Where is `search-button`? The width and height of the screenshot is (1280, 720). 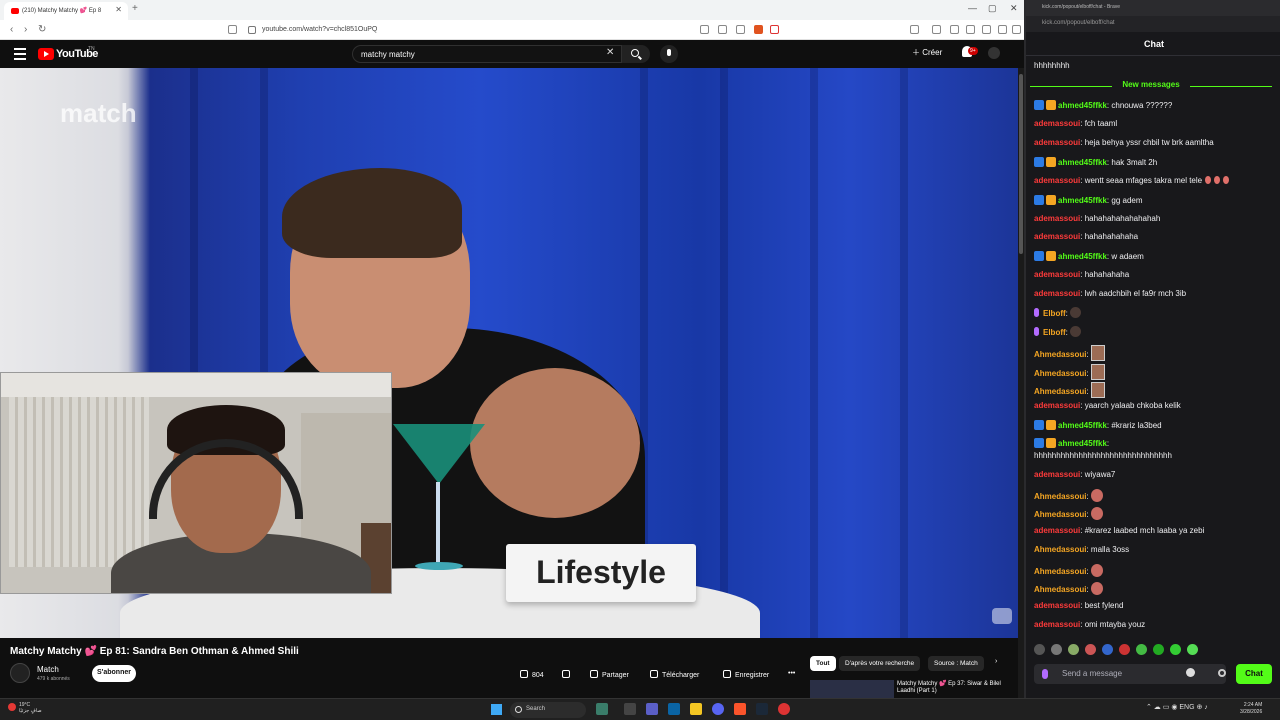
search-button is located at coordinates (636, 54).